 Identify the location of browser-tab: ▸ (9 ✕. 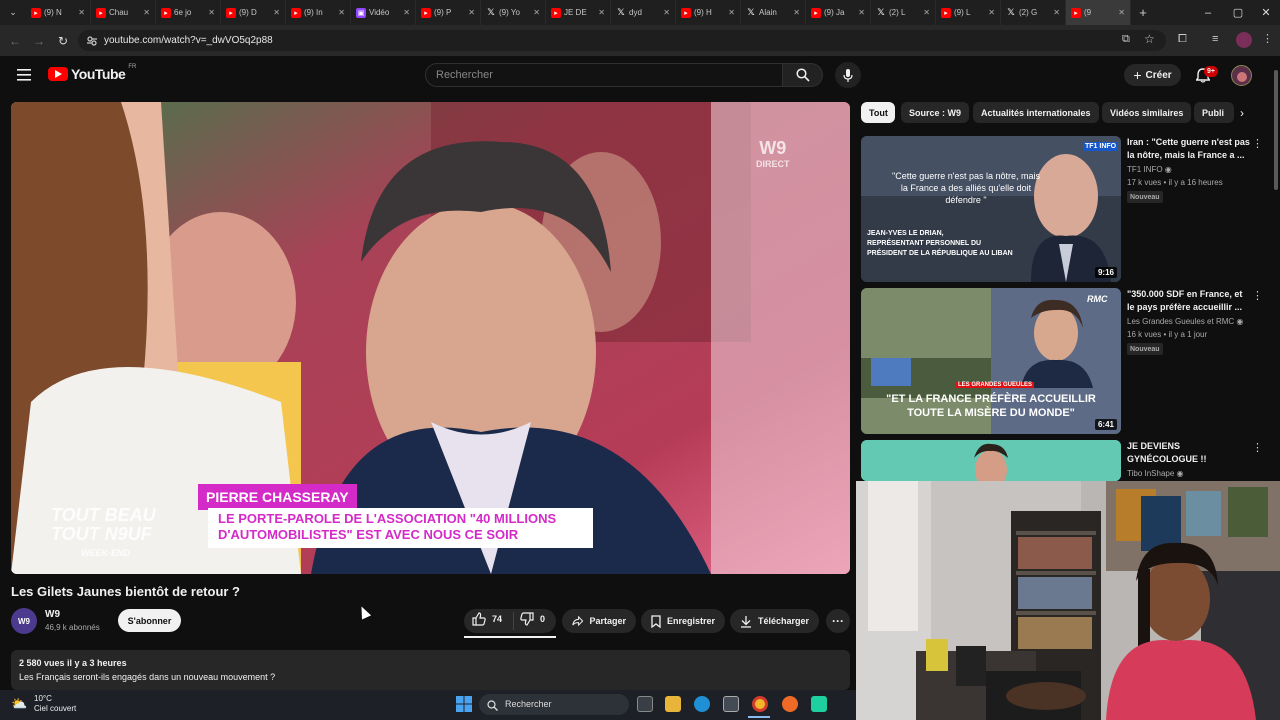
(1098, 12).